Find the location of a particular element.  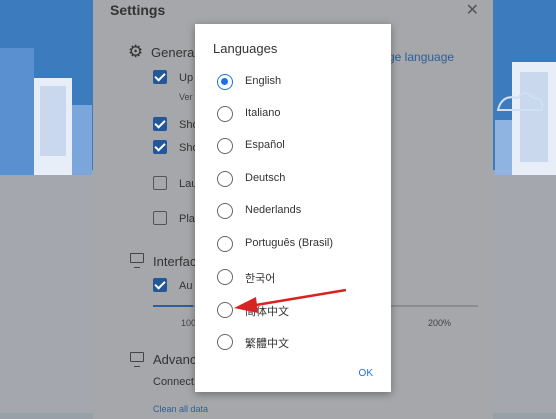

language-option-traditional-chinese: 繁體中文 is located at coordinates (297, 342).